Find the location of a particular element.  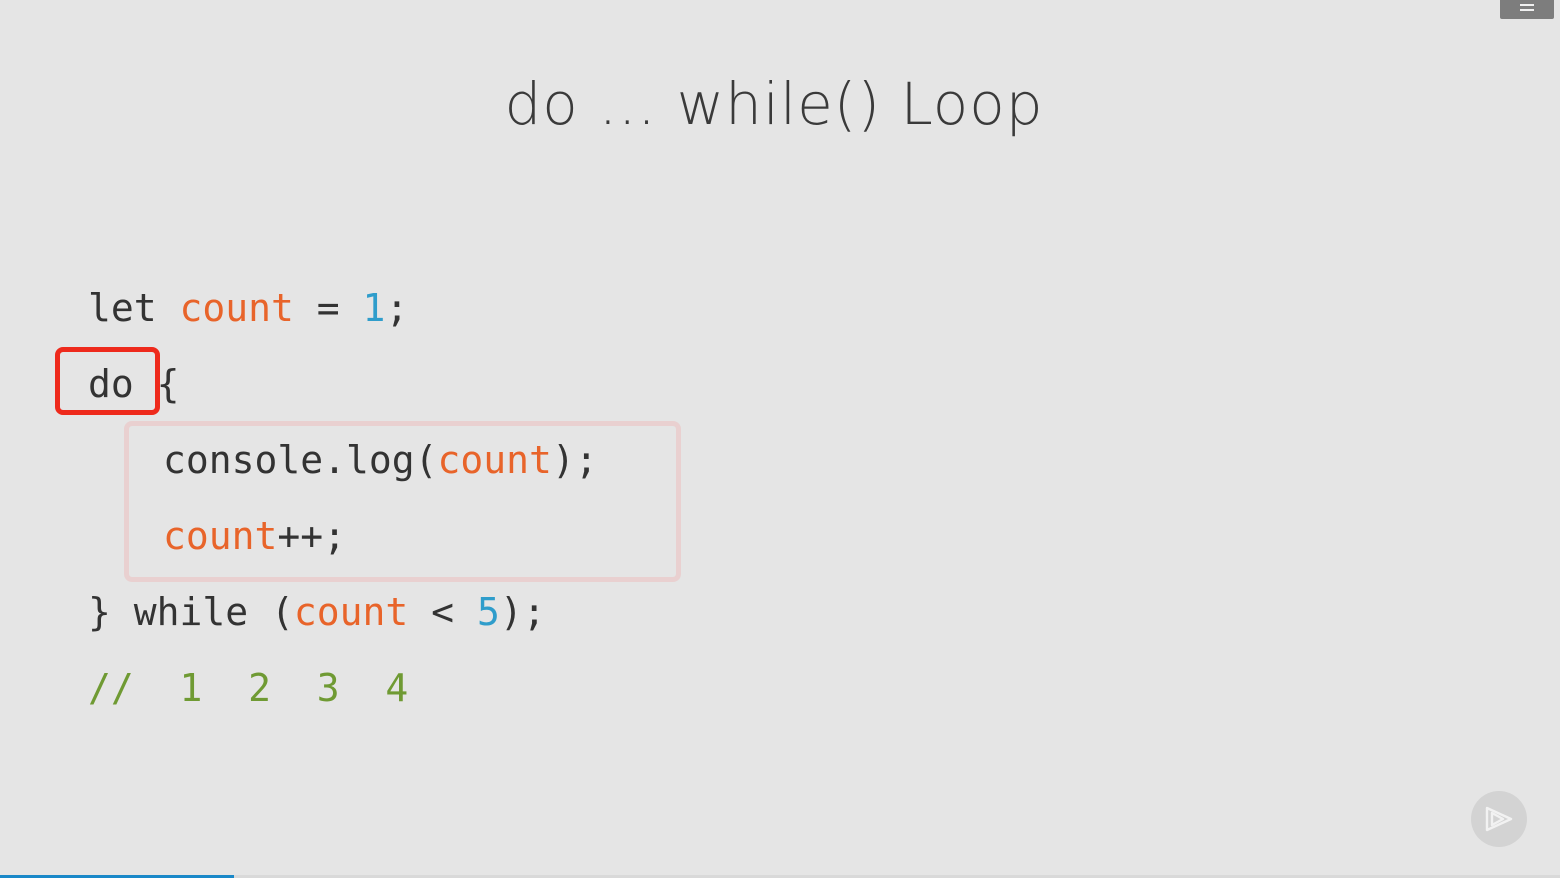

code-number: 1 is located at coordinates (374, 308).